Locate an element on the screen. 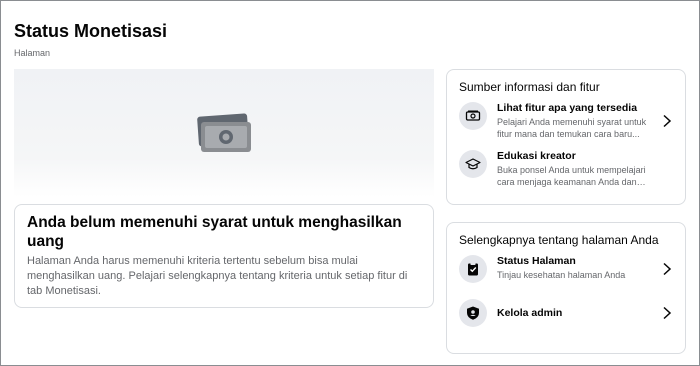  money-icon is located at coordinates (224, 132).